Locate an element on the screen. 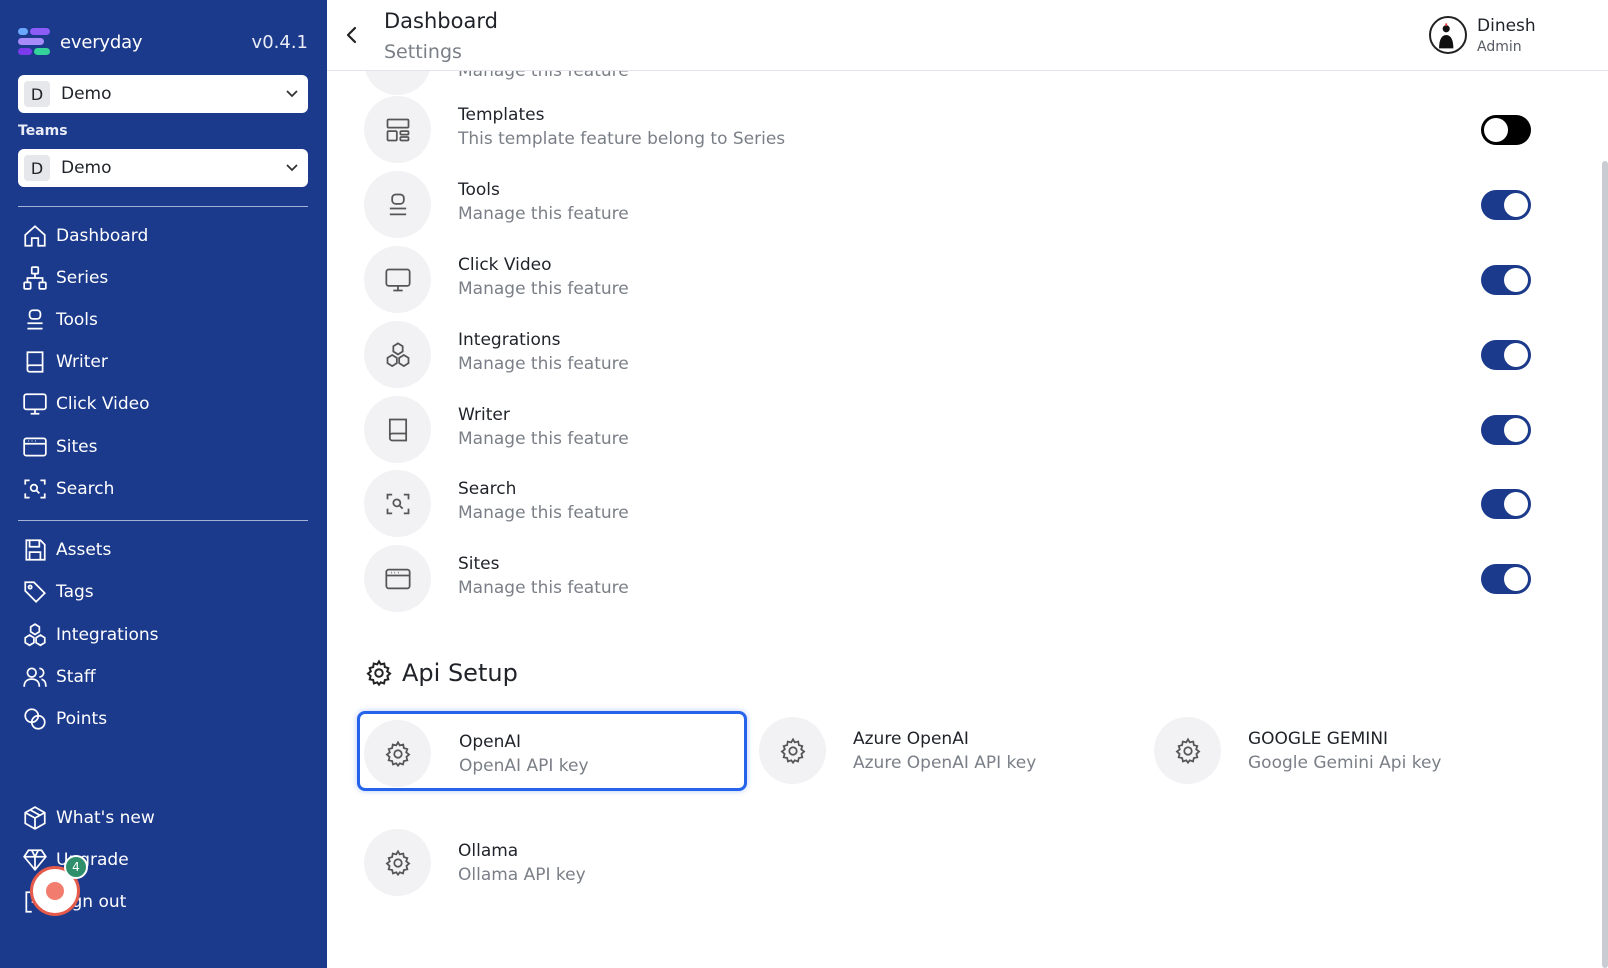 The image size is (1608, 968). logo-icon is located at coordinates (35, 42).